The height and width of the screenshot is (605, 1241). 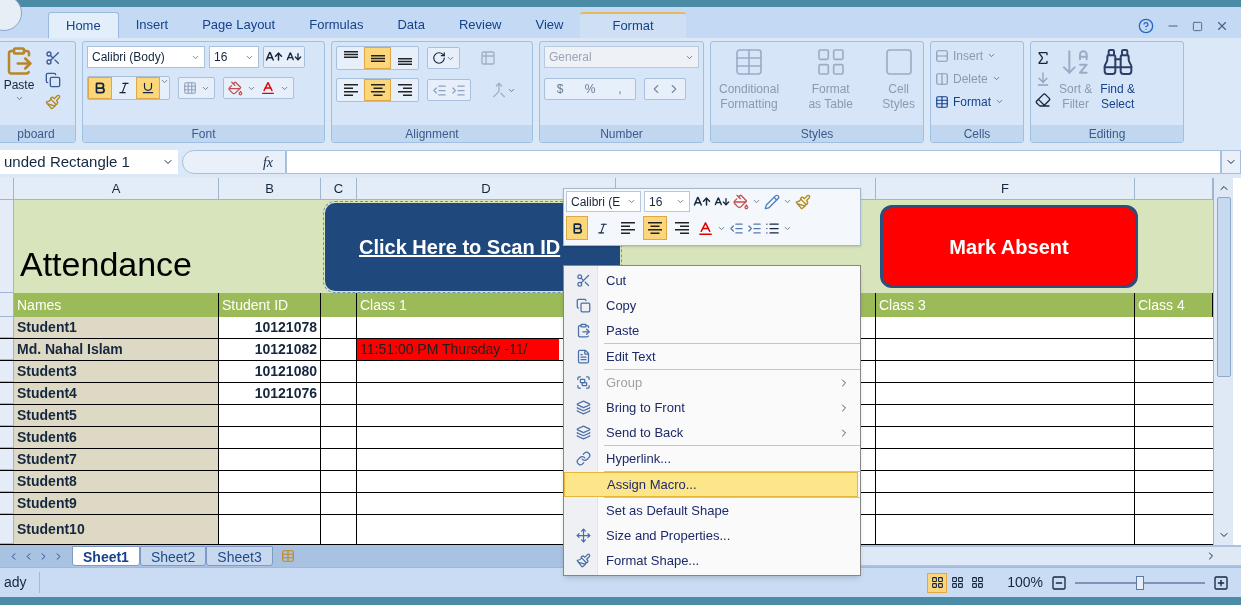 I want to click on underline-button, so click(x=148, y=88).